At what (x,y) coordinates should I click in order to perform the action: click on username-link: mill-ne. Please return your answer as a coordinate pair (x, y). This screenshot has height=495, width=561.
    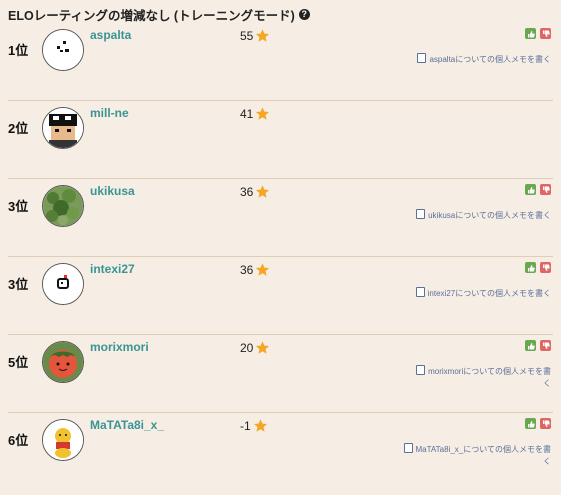
    Looking at the image, I should click on (109, 113).